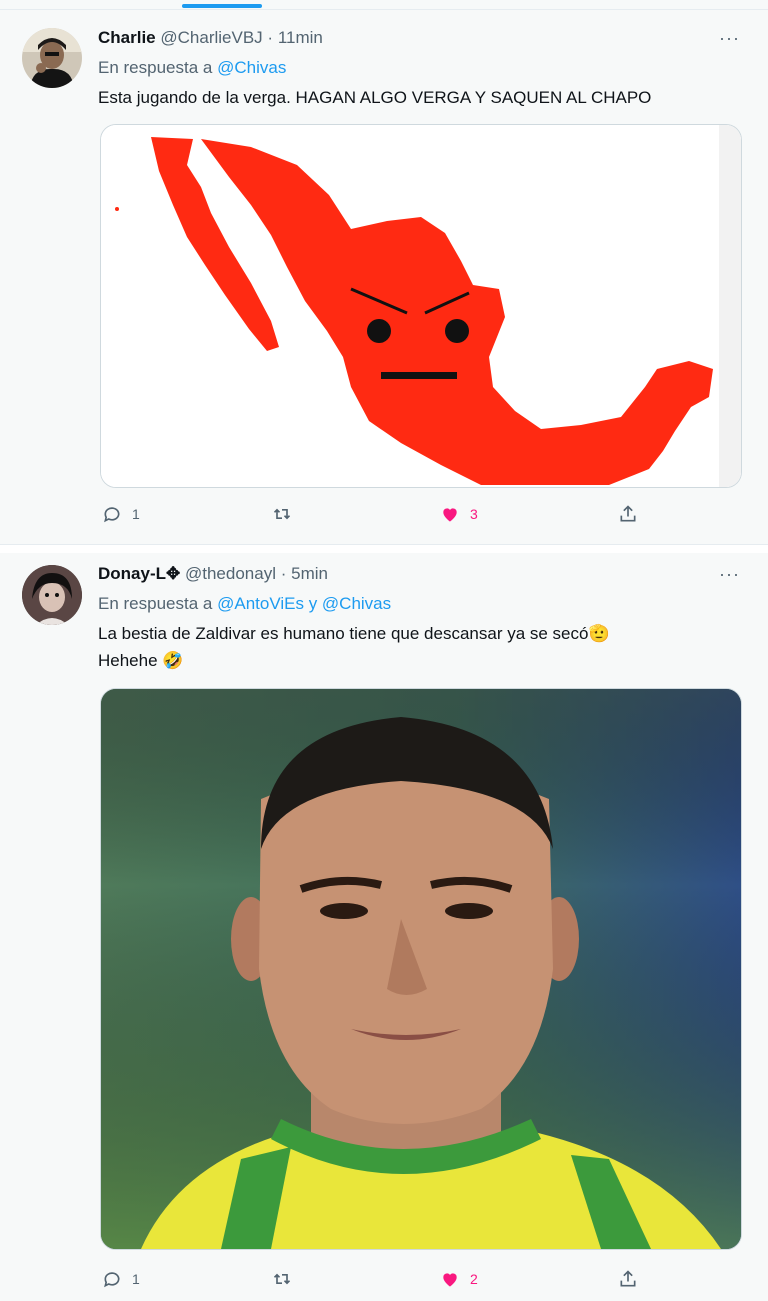  What do you see at coordinates (384, 1281) in the screenshot?
I see `tweet-actions: 1 2` at bounding box center [384, 1281].